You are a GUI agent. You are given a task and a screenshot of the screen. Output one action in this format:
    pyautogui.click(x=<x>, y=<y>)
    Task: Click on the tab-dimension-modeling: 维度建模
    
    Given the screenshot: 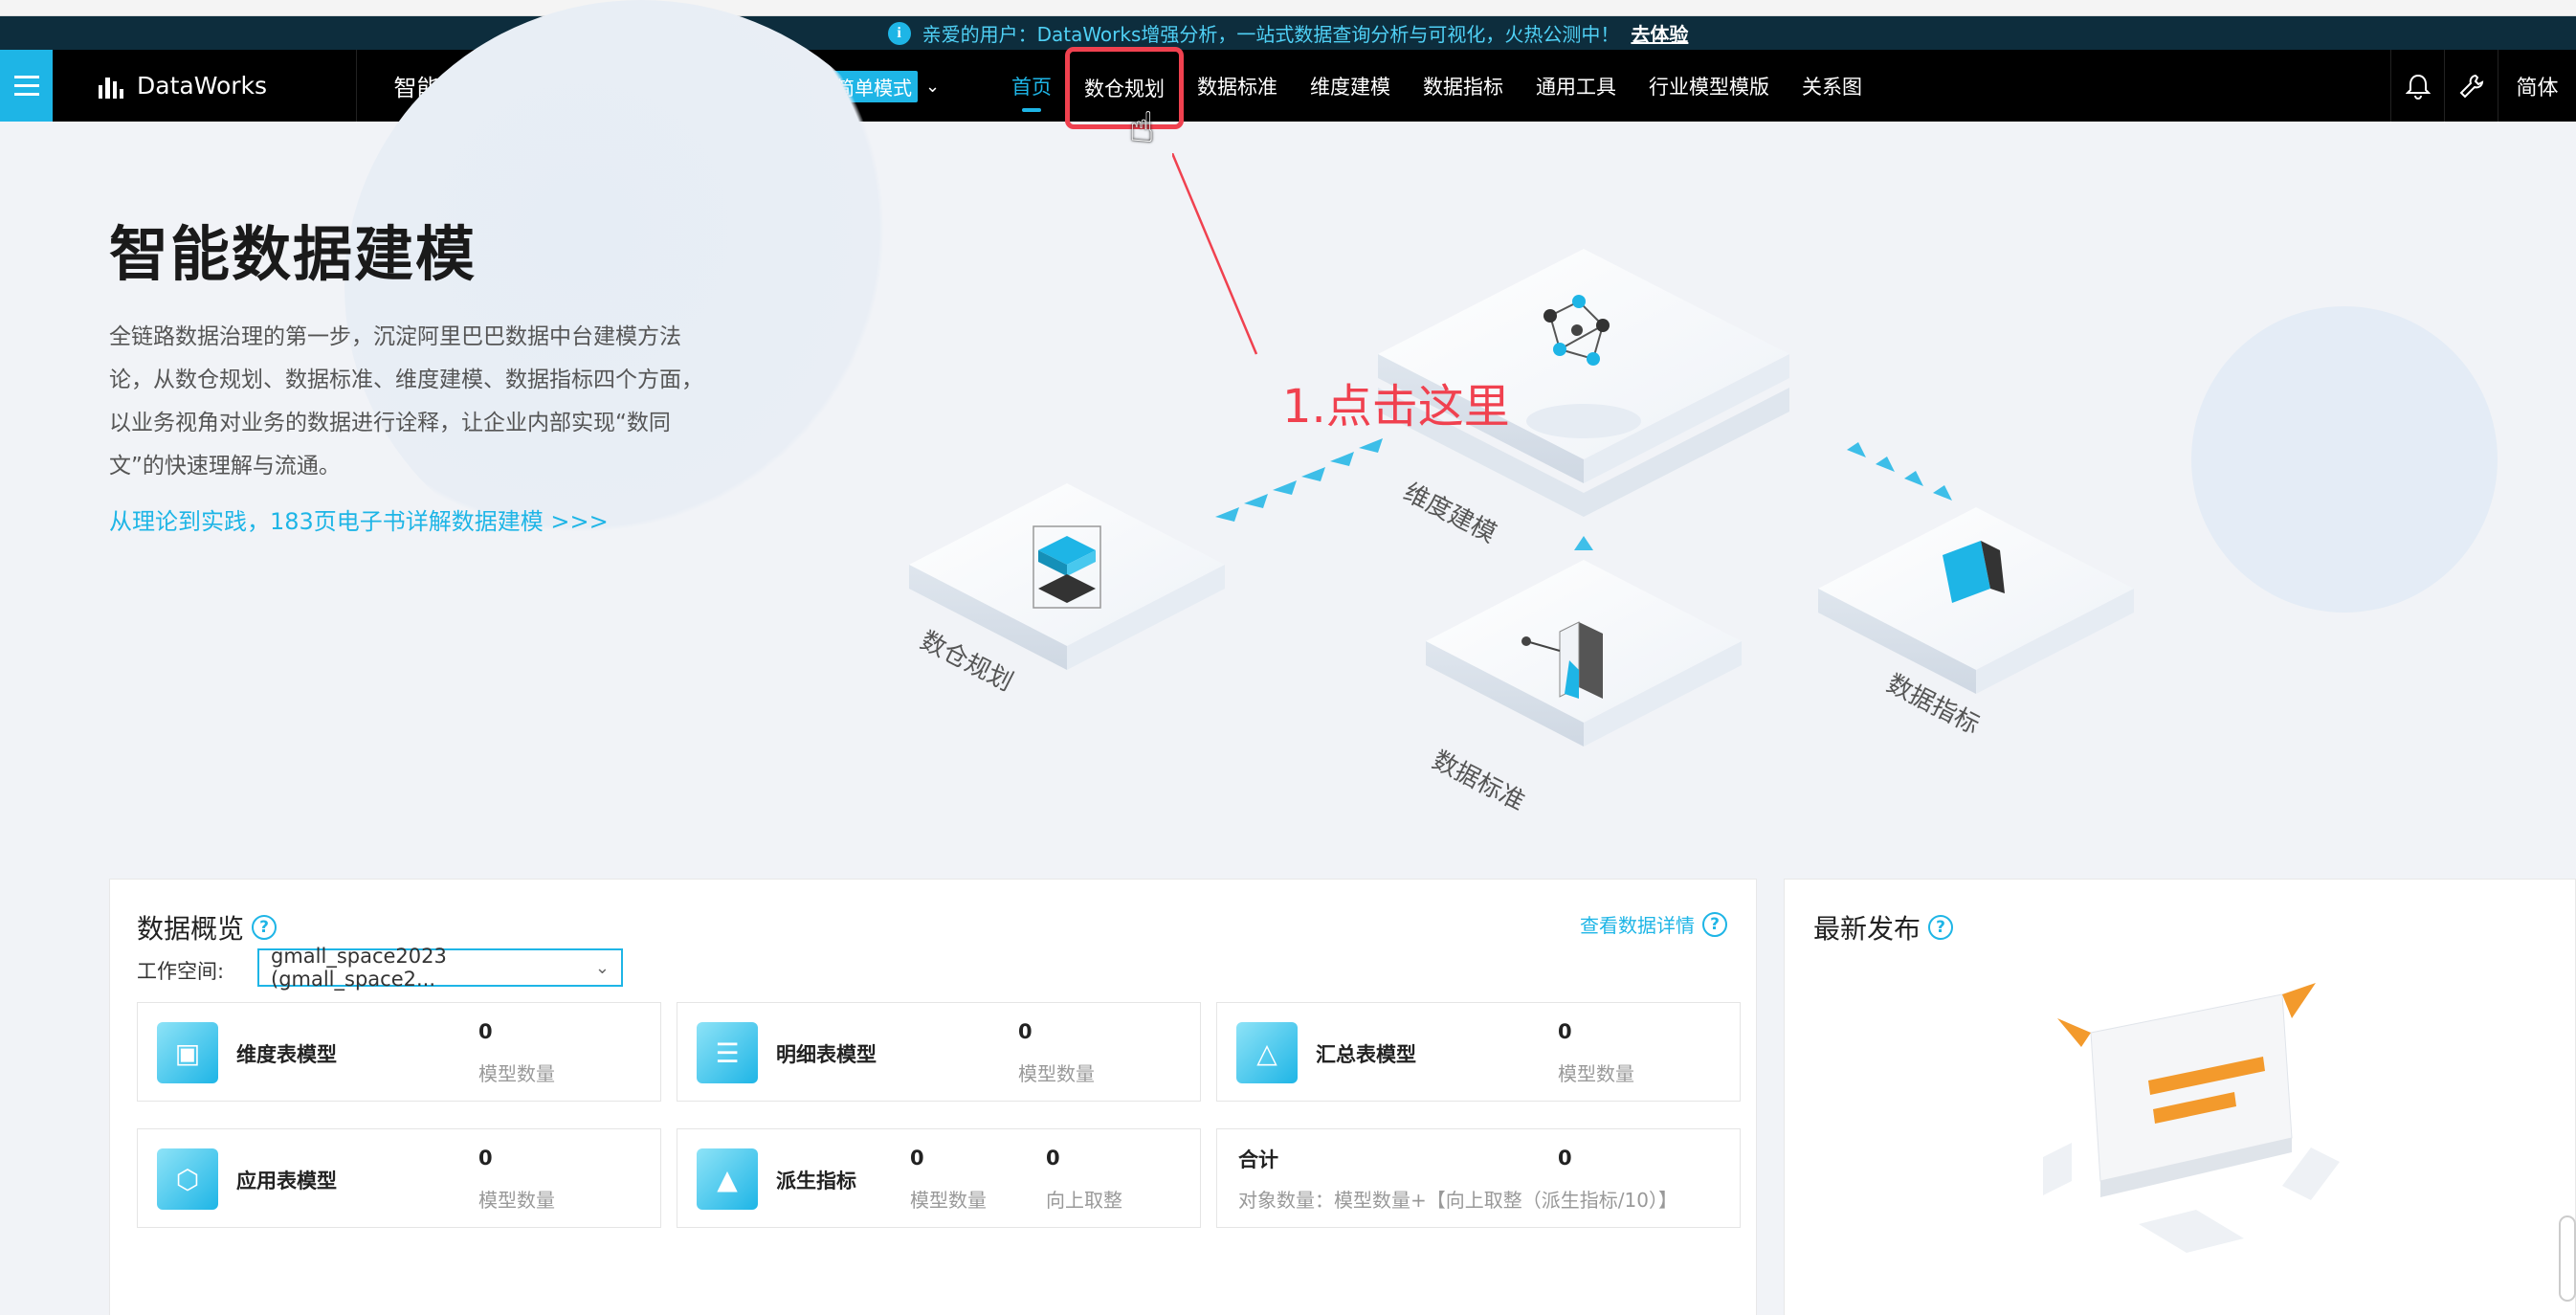 What is the action you would take?
    pyautogui.click(x=1350, y=86)
    